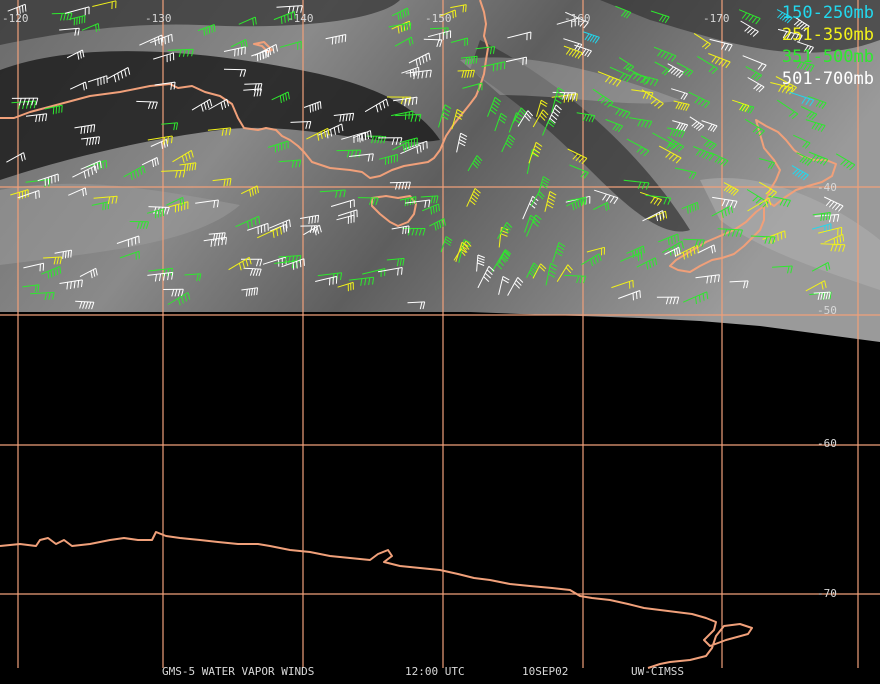 Image resolution: width=880 pixels, height=684 pixels. I want to click on caption-time: 12:00 UTC, so click(435, 671).